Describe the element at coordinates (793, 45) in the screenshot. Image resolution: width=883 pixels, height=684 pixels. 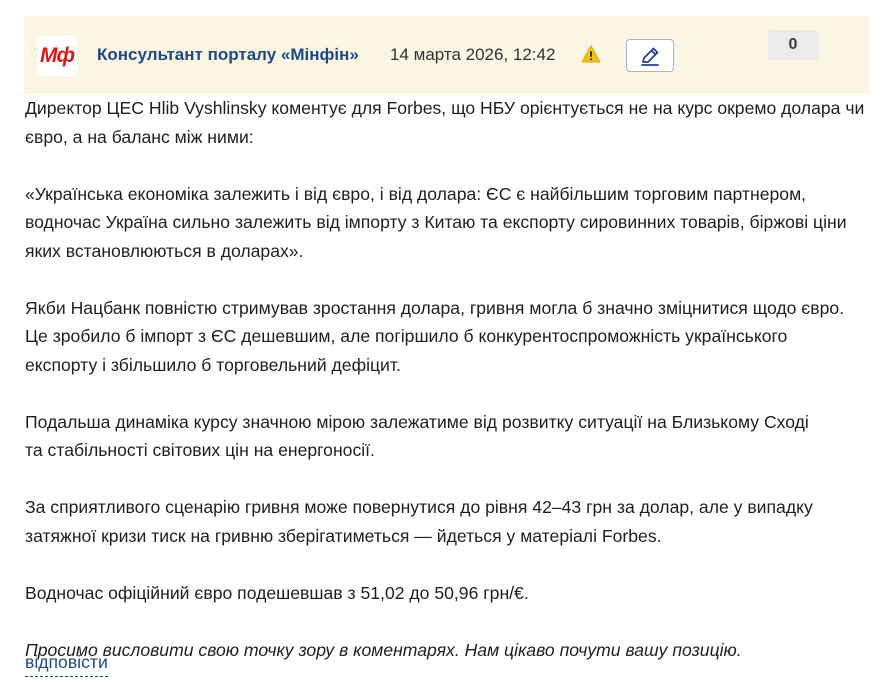
I see `rating-counter: 0` at that location.